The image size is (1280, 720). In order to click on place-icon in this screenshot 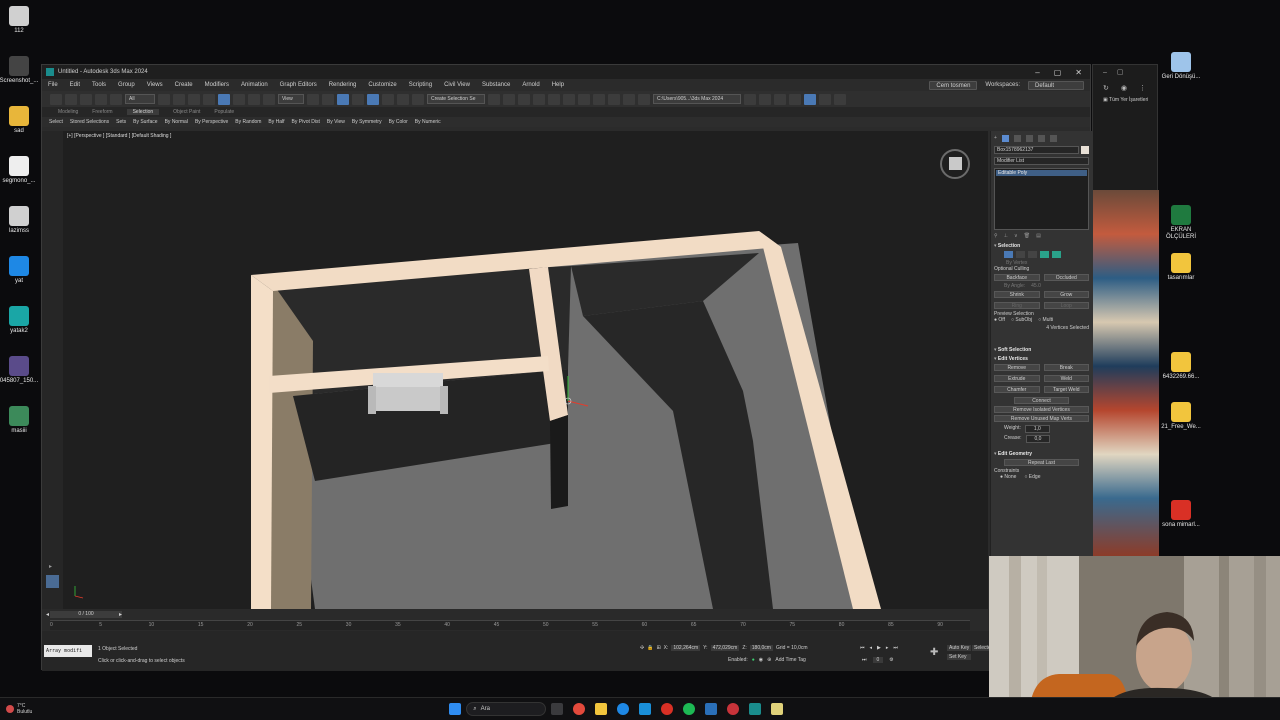, I will do `click(269, 99)`.